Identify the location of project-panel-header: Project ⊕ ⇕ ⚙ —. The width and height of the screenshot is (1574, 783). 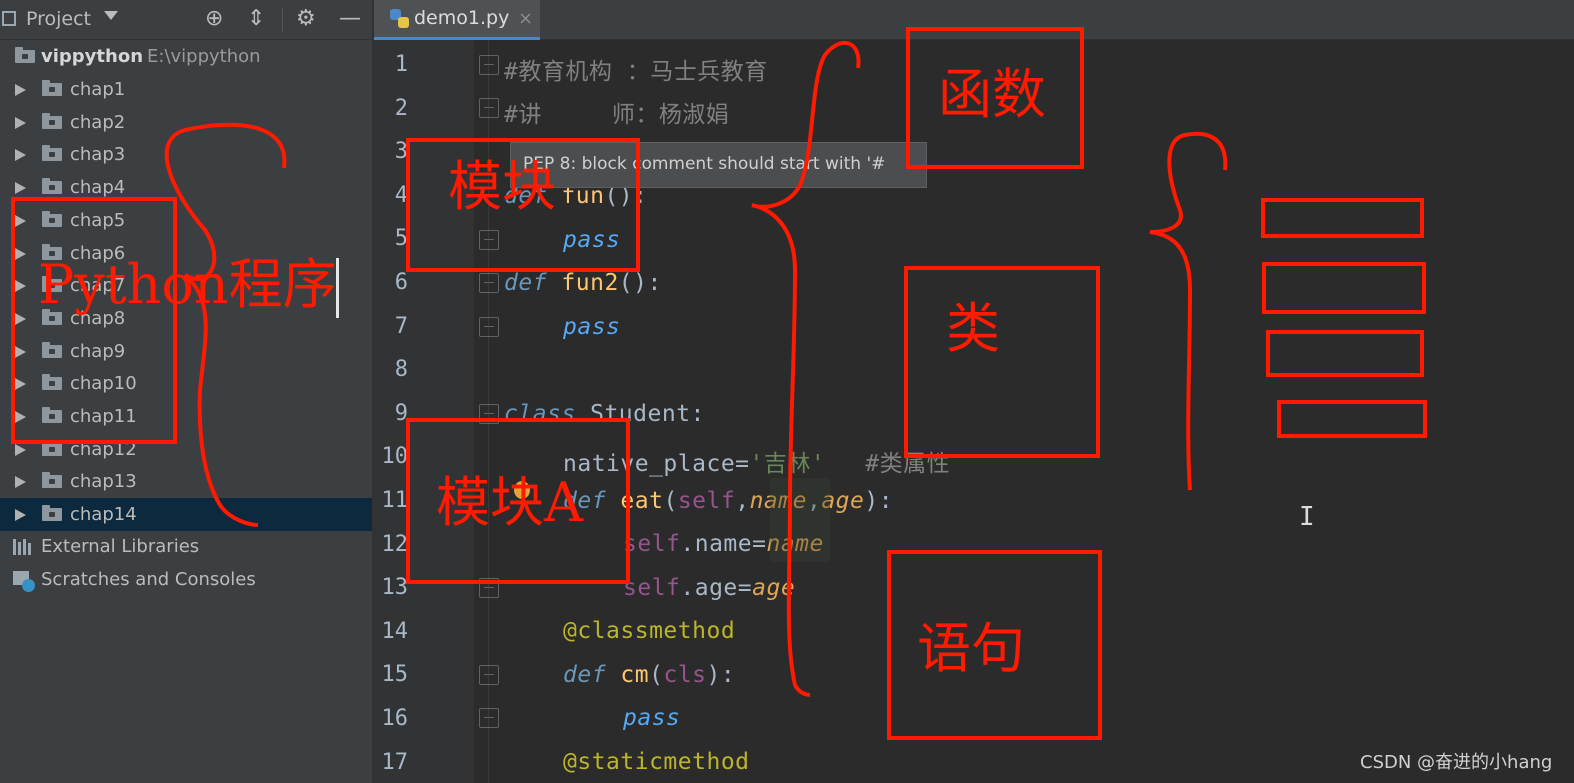
(186, 20).